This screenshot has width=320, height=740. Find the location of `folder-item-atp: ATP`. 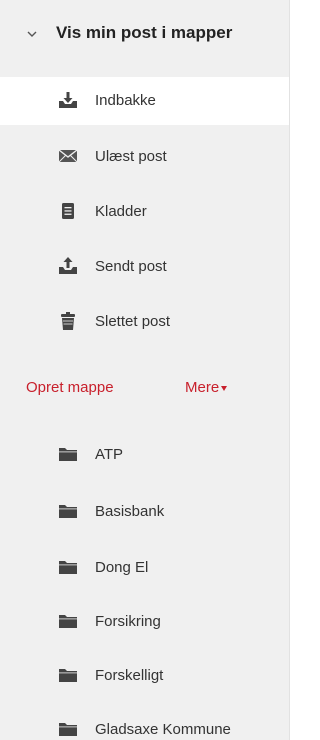

folder-item-atp: ATP is located at coordinates (144, 455).